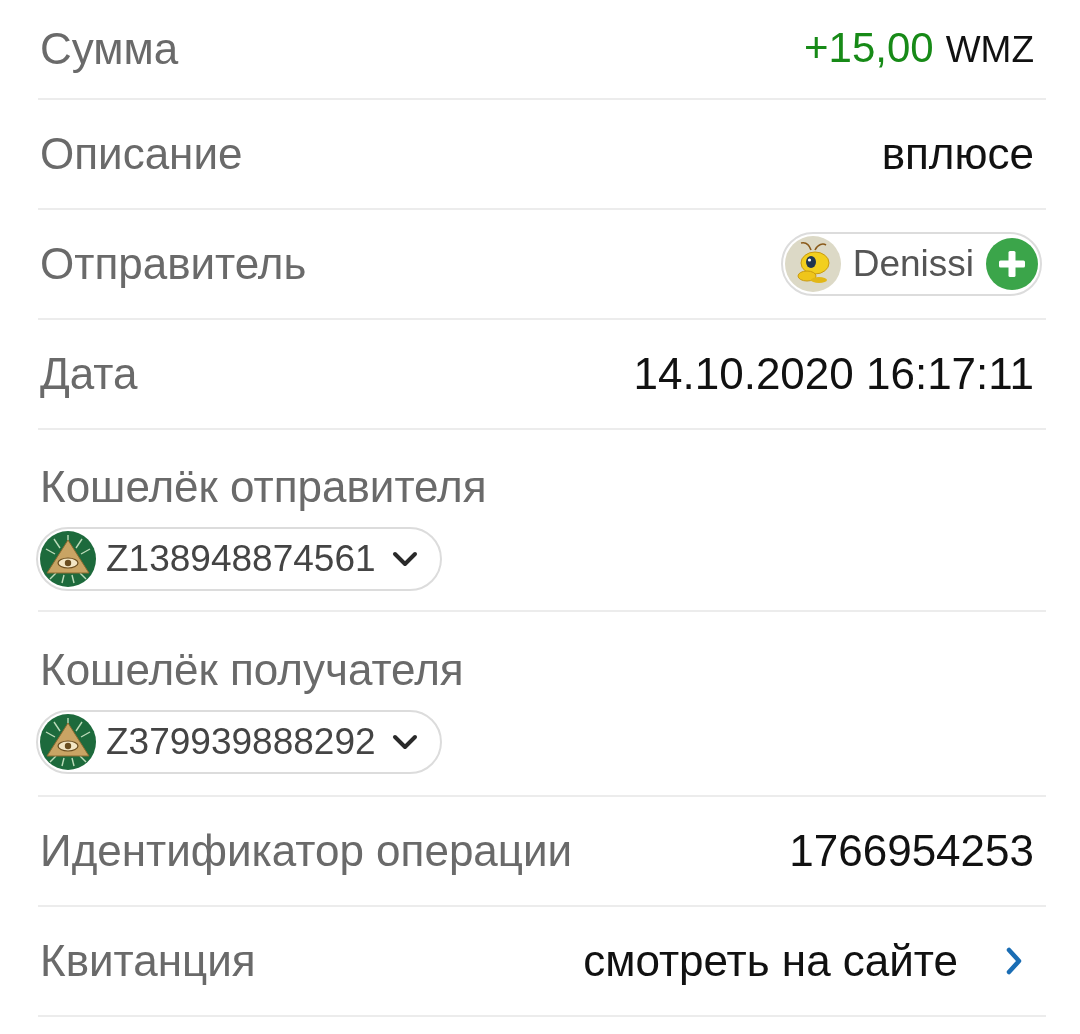 The image size is (1080, 1034). What do you see at coordinates (911, 264) in the screenshot?
I see `contact-chip: Denissi` at bounding box center [911, 264].